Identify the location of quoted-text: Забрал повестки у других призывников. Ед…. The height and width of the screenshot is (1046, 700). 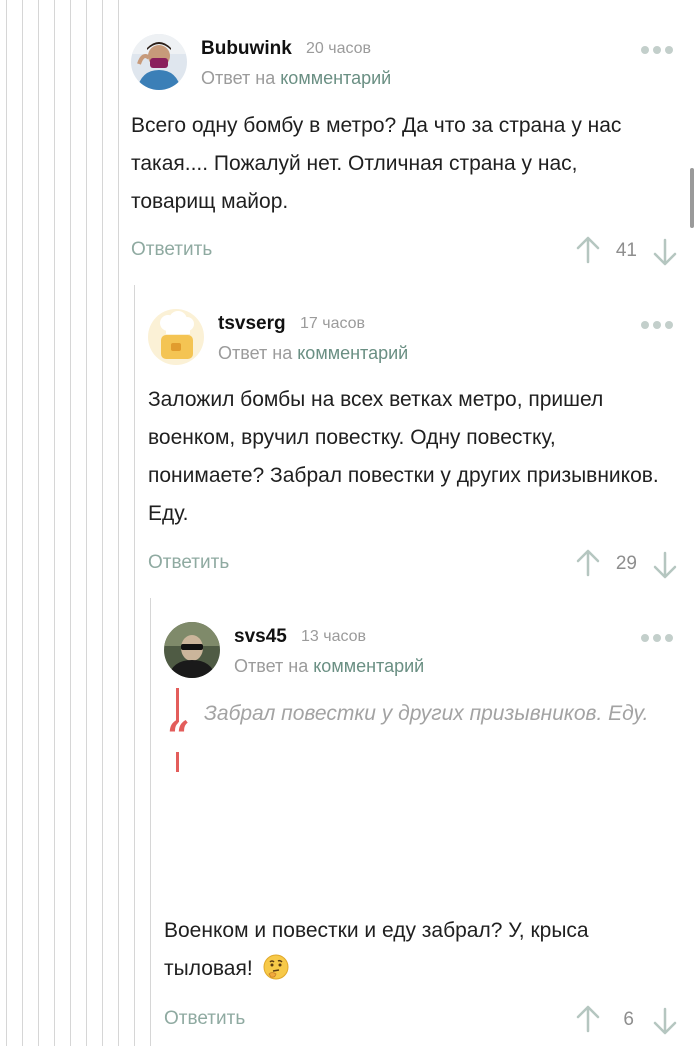
(426, 713).